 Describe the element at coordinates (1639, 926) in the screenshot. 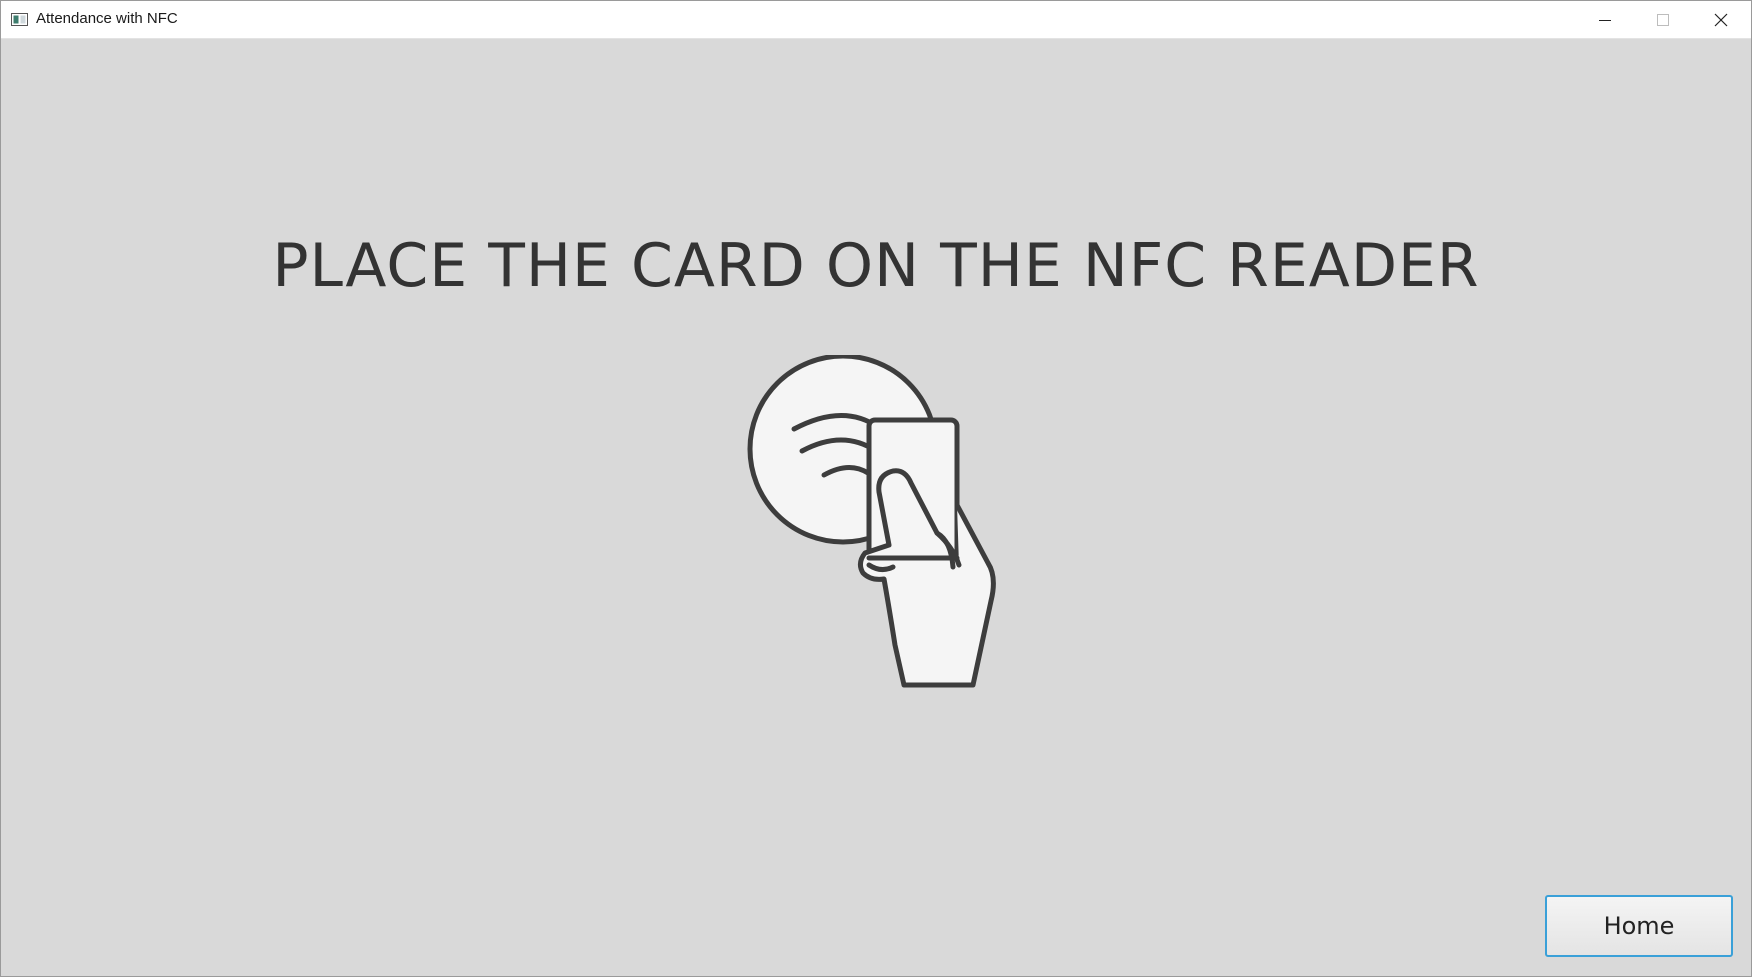

I see `home-button: Home` at that location.